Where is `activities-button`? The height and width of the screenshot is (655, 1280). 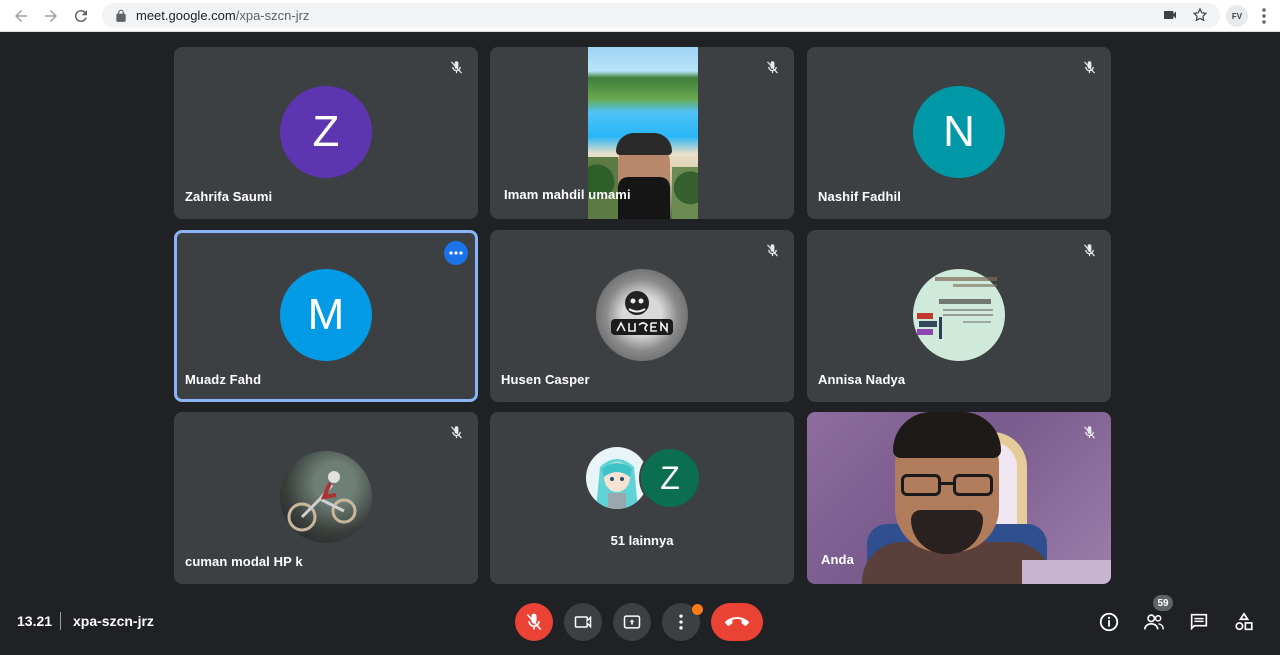
activities-button is located at coordinates (1244, 622).